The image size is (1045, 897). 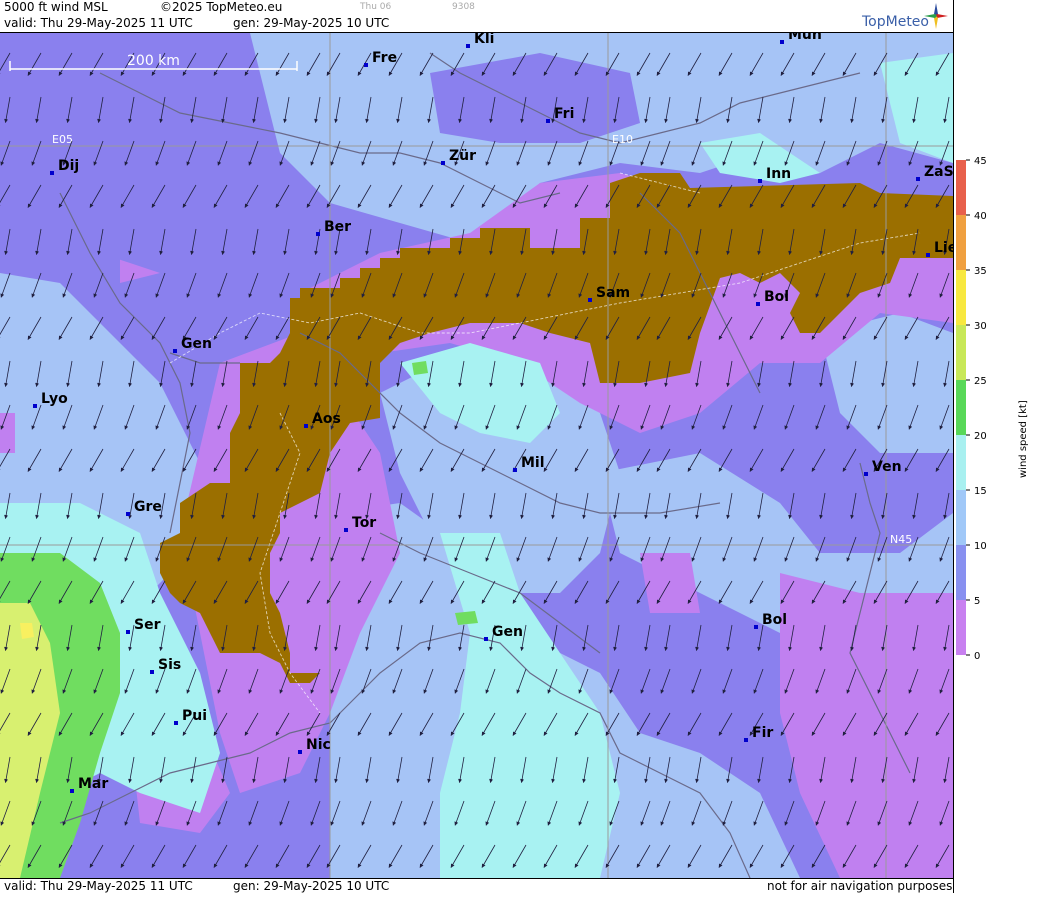 I want to click on legend-tick-label: 25, so click(x=980, y=381).